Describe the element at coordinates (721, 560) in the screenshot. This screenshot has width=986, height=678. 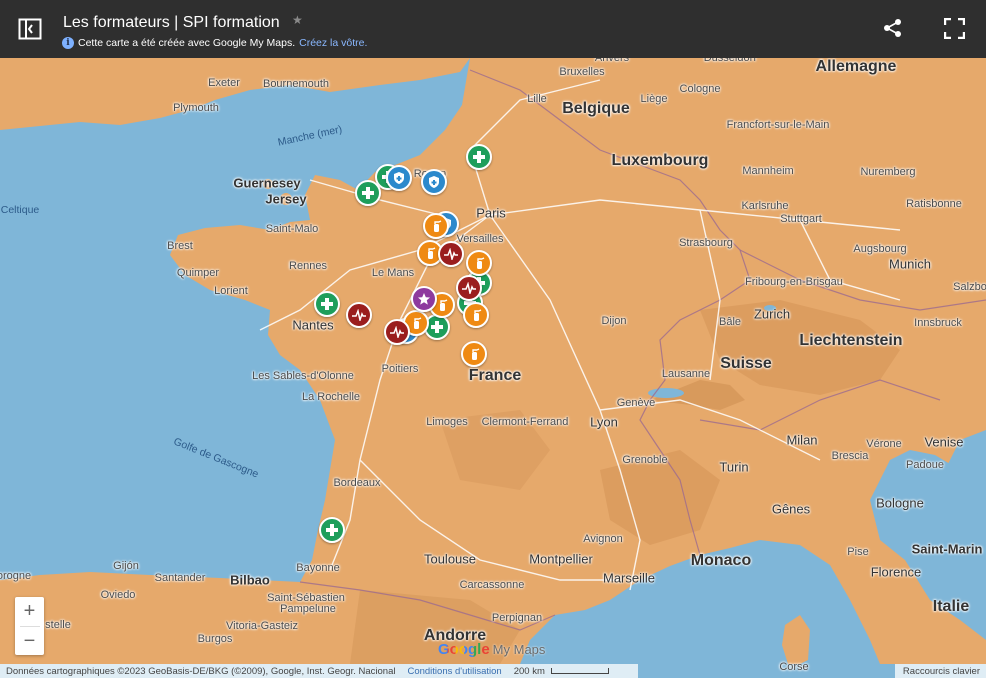
I see `label-monaco: Monaco` at that location.